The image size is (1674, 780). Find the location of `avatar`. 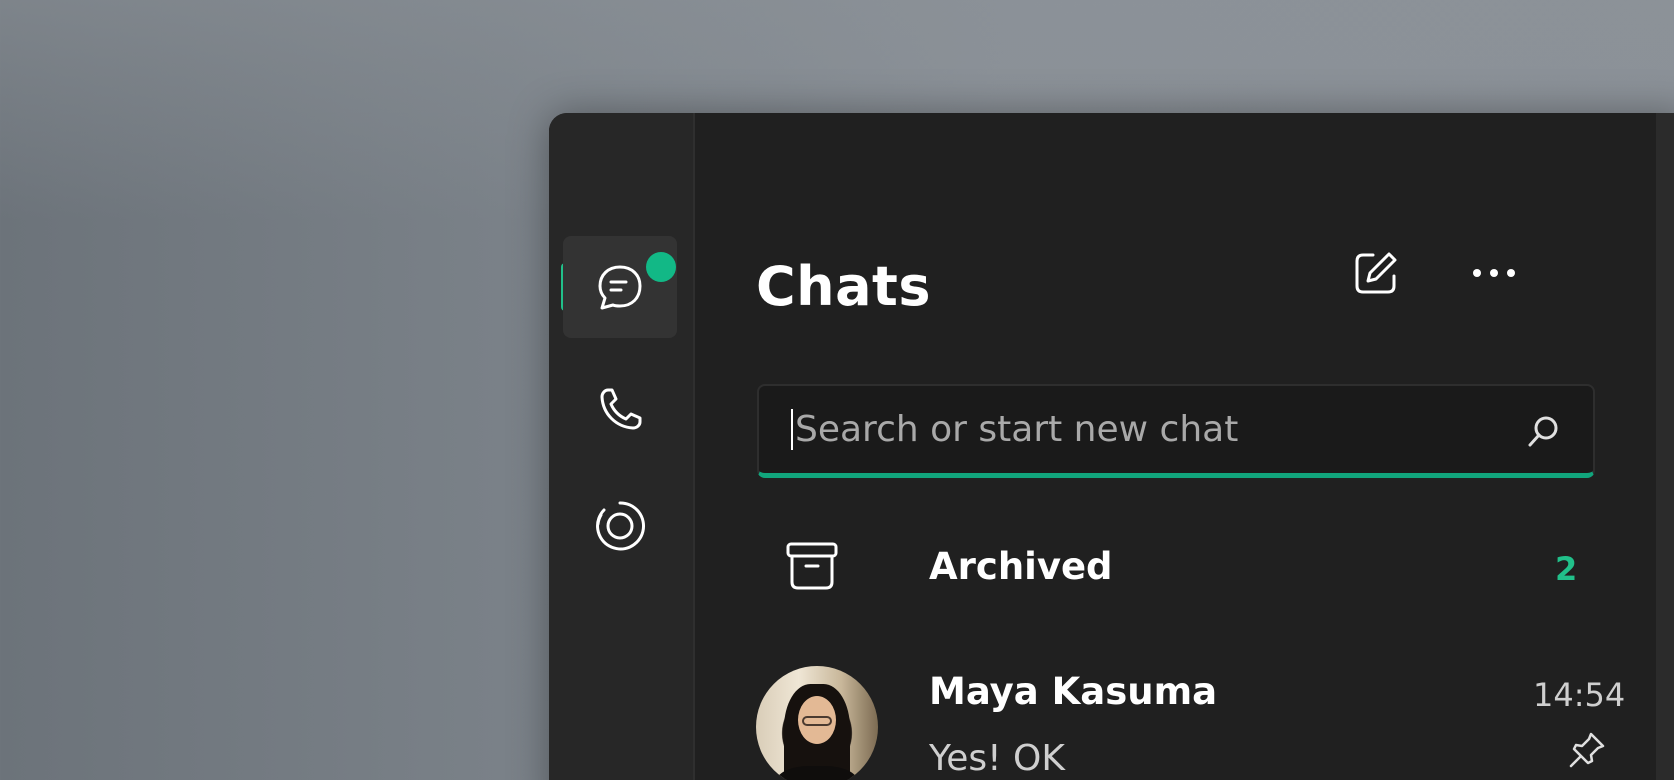

avatar is located at coordinates (817, 723).